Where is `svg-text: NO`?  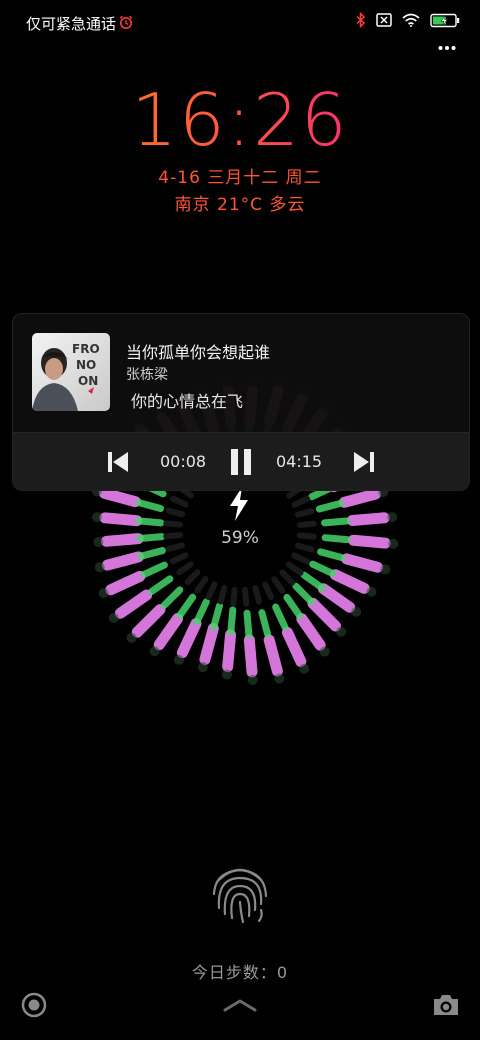 svg-text: NO is located at coordinates (86, 365).